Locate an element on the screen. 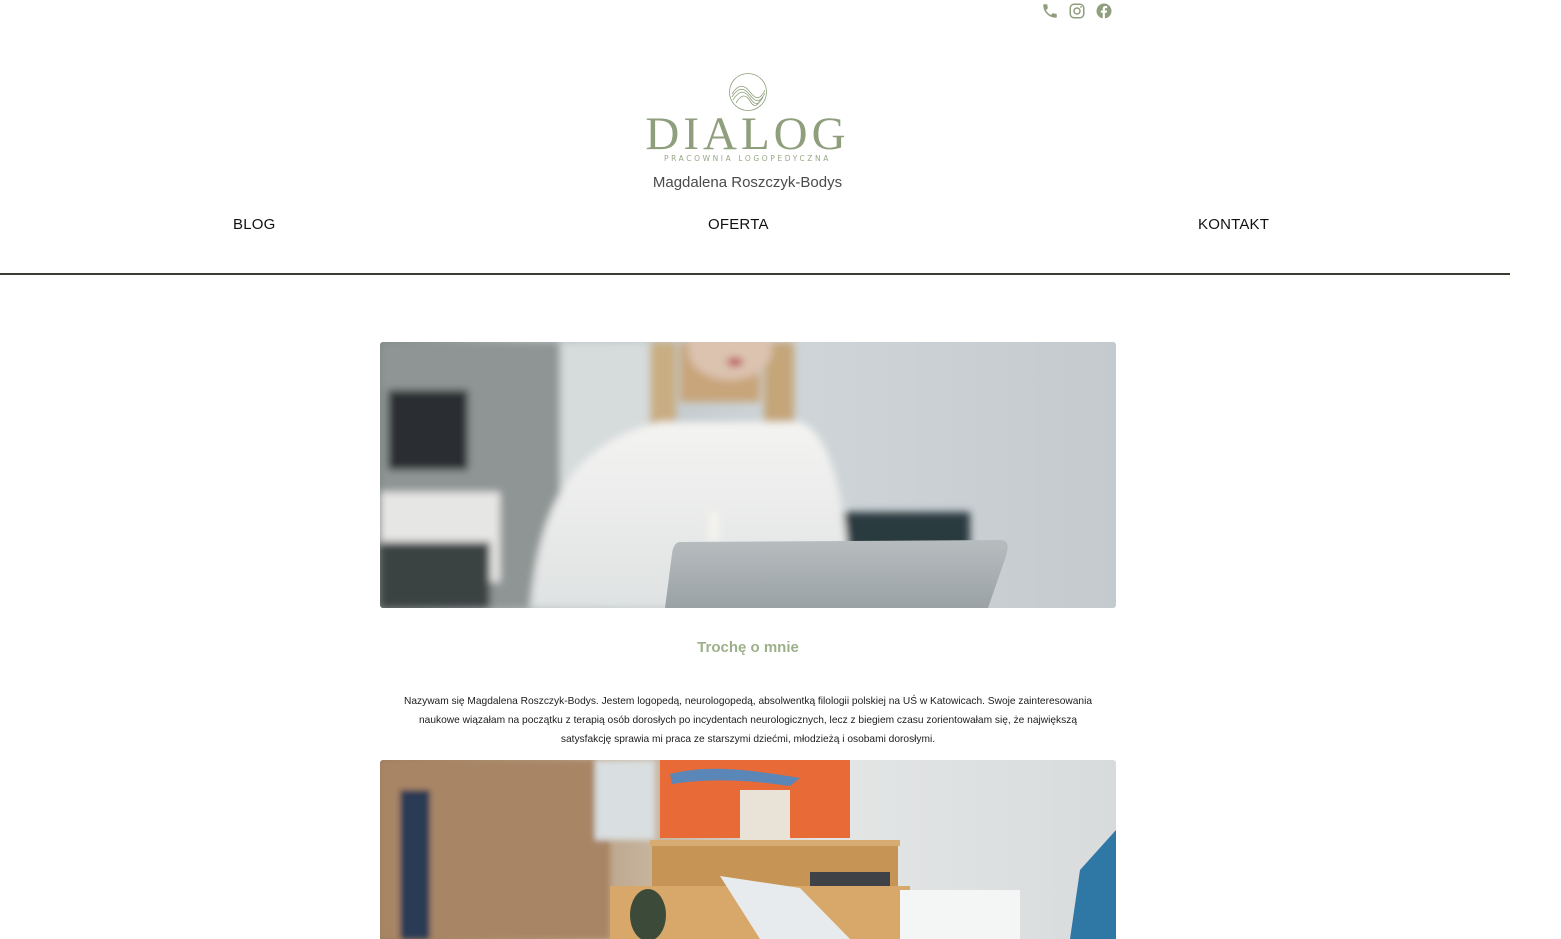  nav-item-oferta: OFERTA is located at coordinates (738, 224).